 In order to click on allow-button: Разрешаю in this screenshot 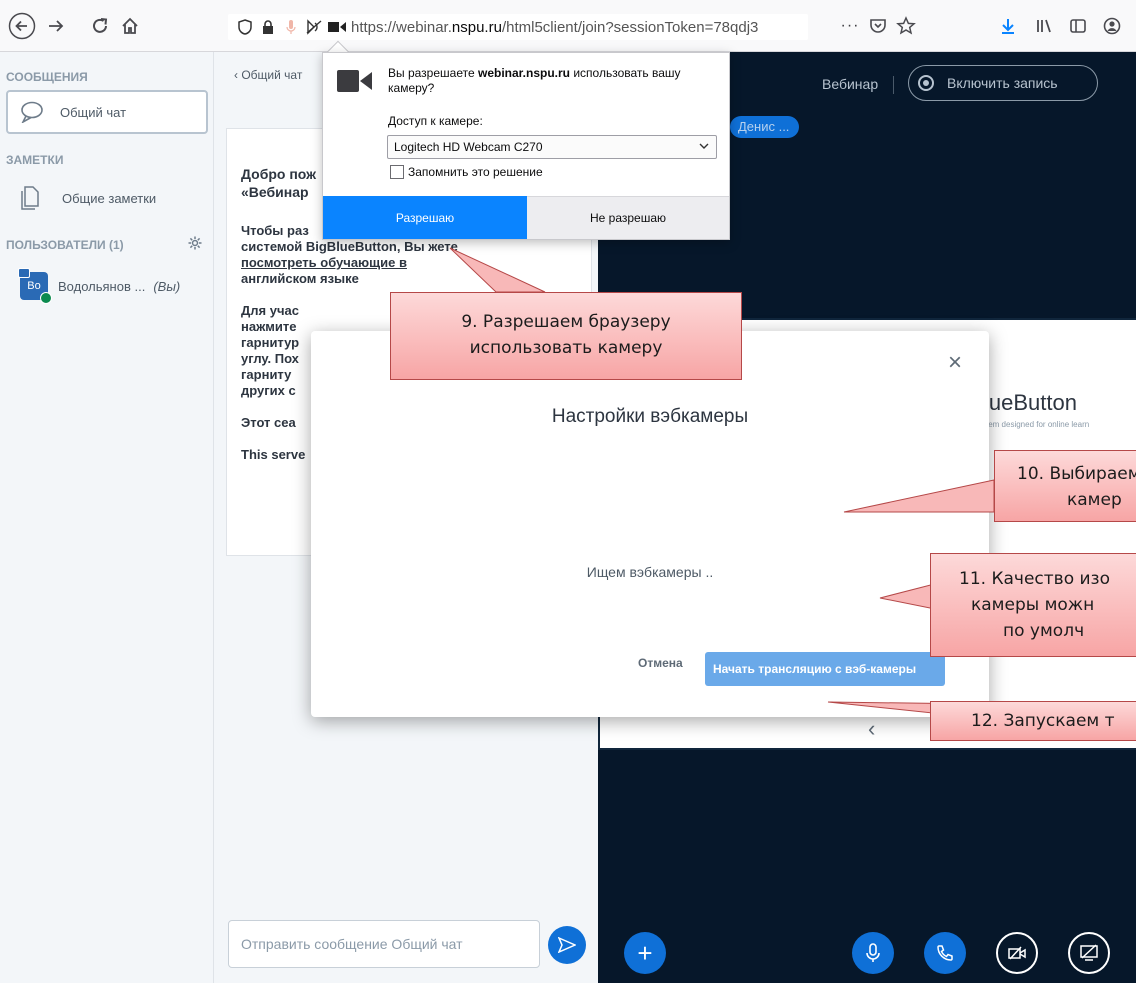, I will do `click(425, 217)`.